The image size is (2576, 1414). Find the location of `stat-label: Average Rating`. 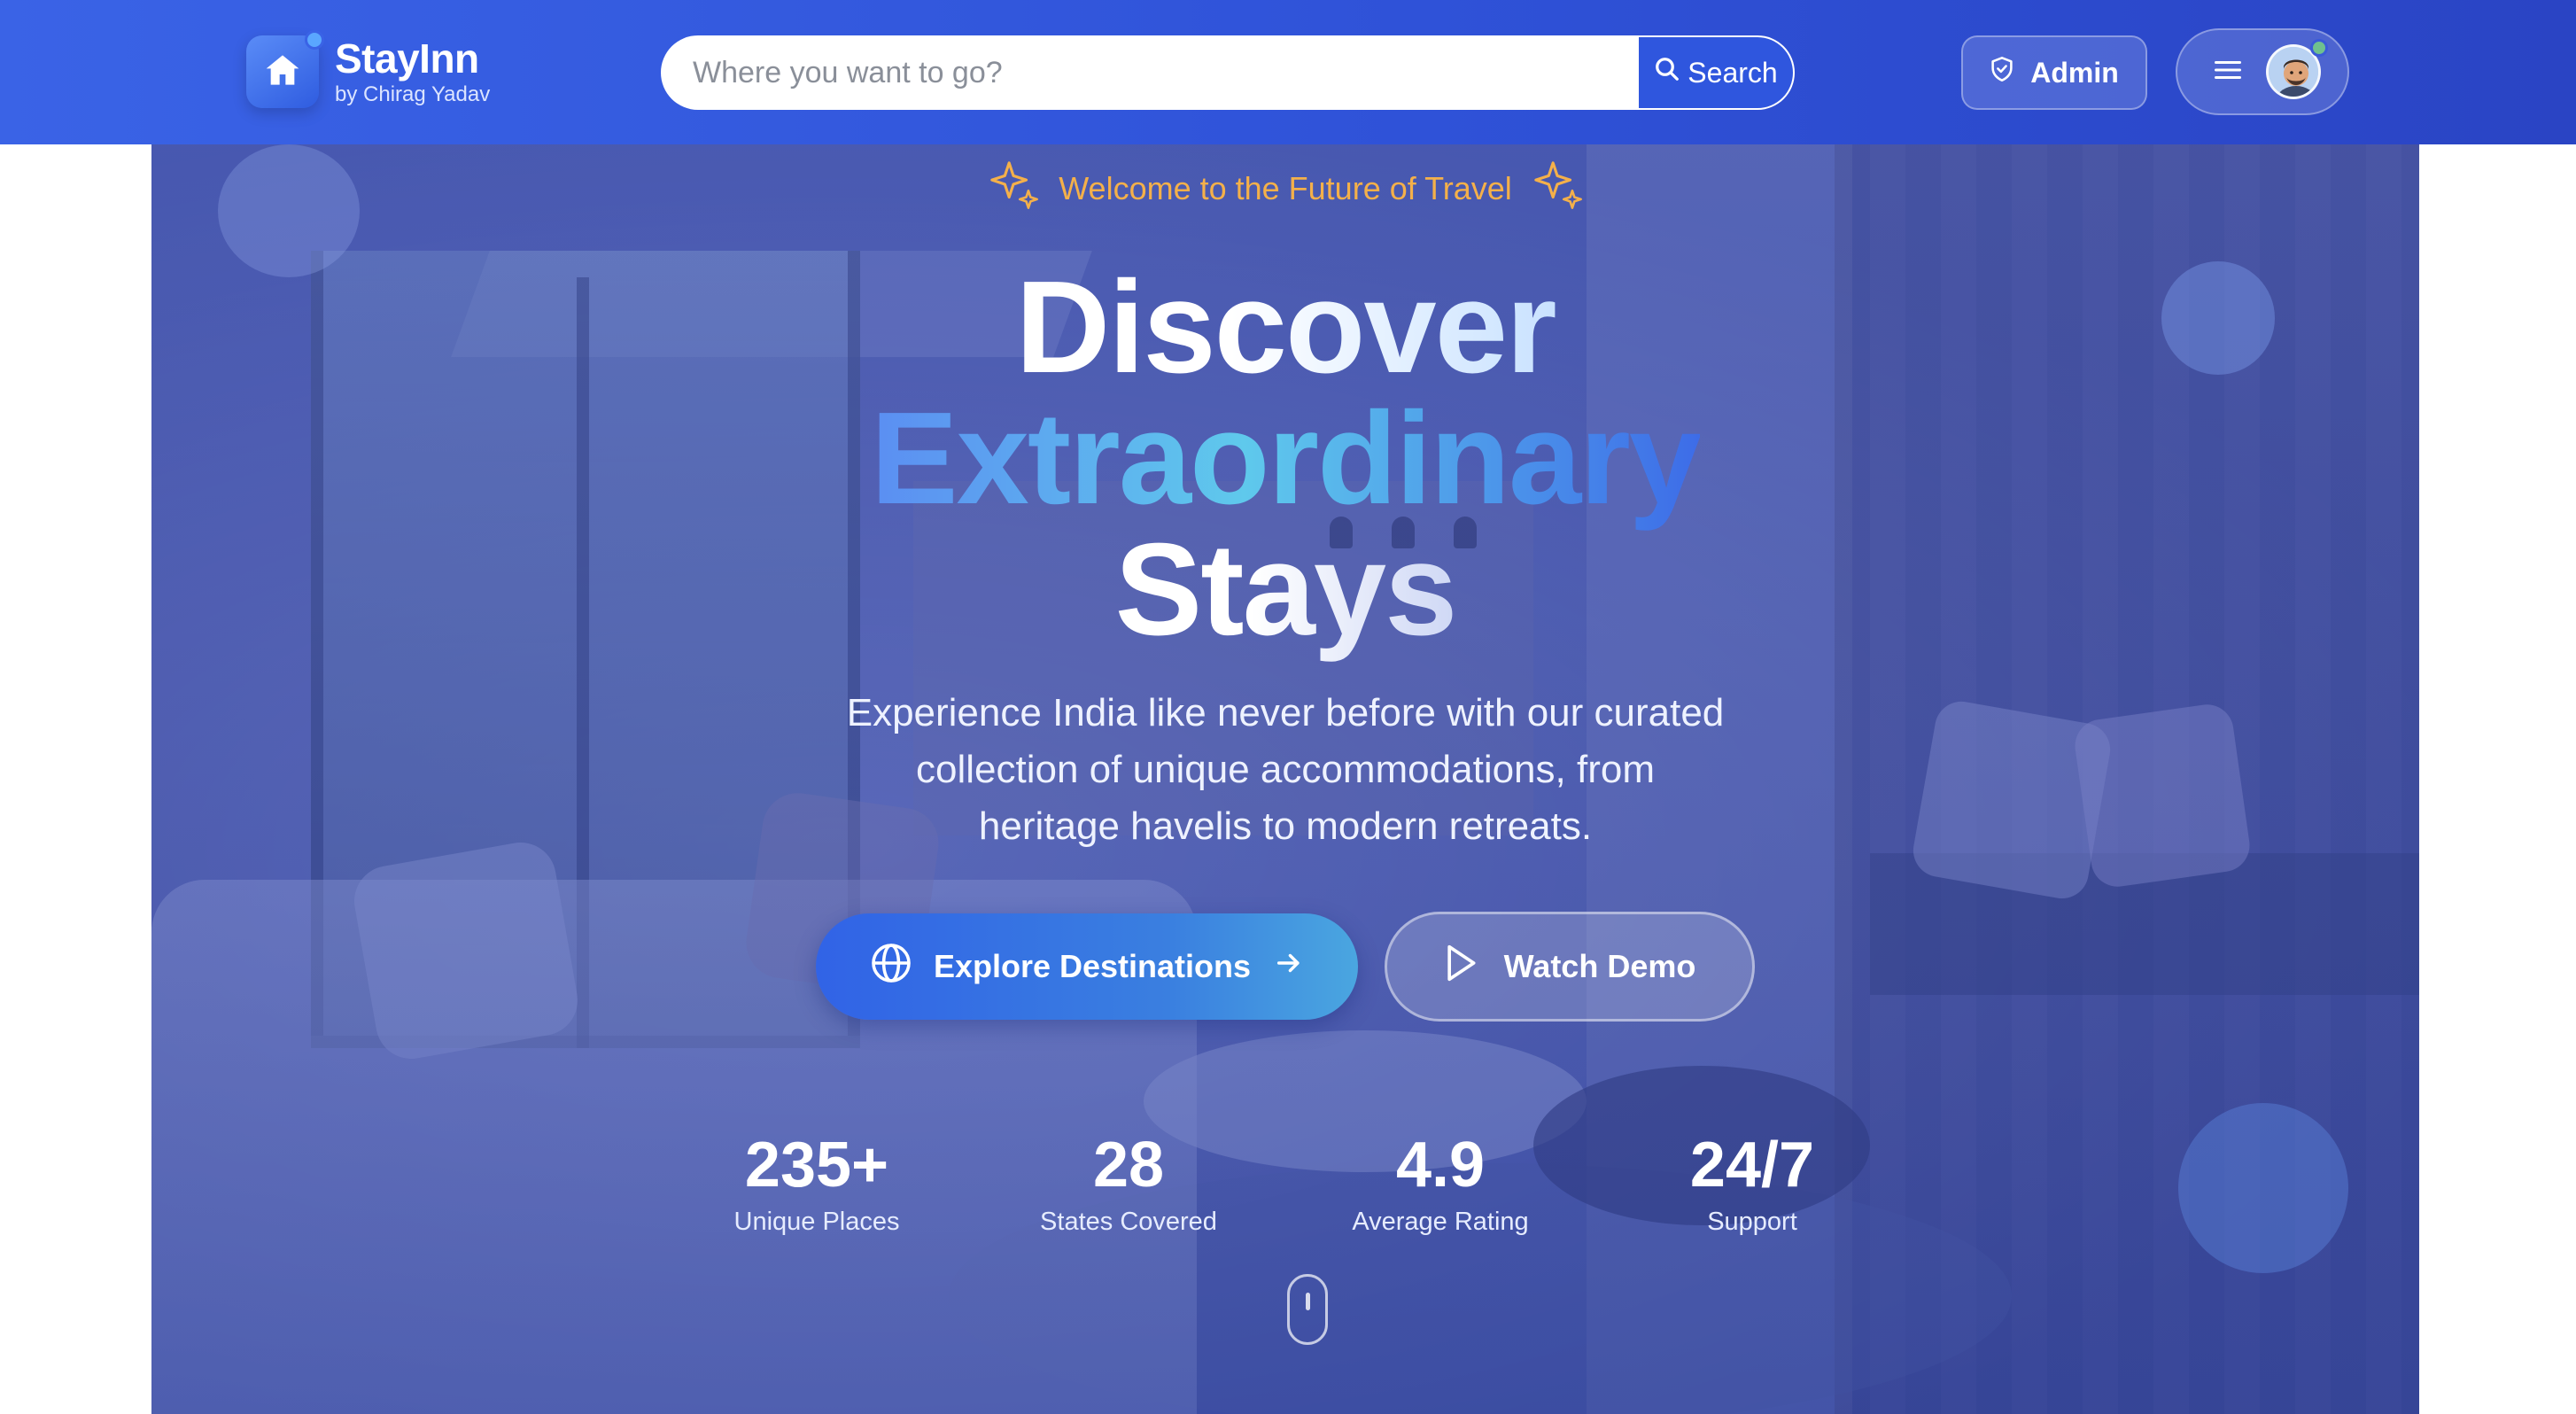

stat-label: Average Rating is located at coordinates (1440, 1222).